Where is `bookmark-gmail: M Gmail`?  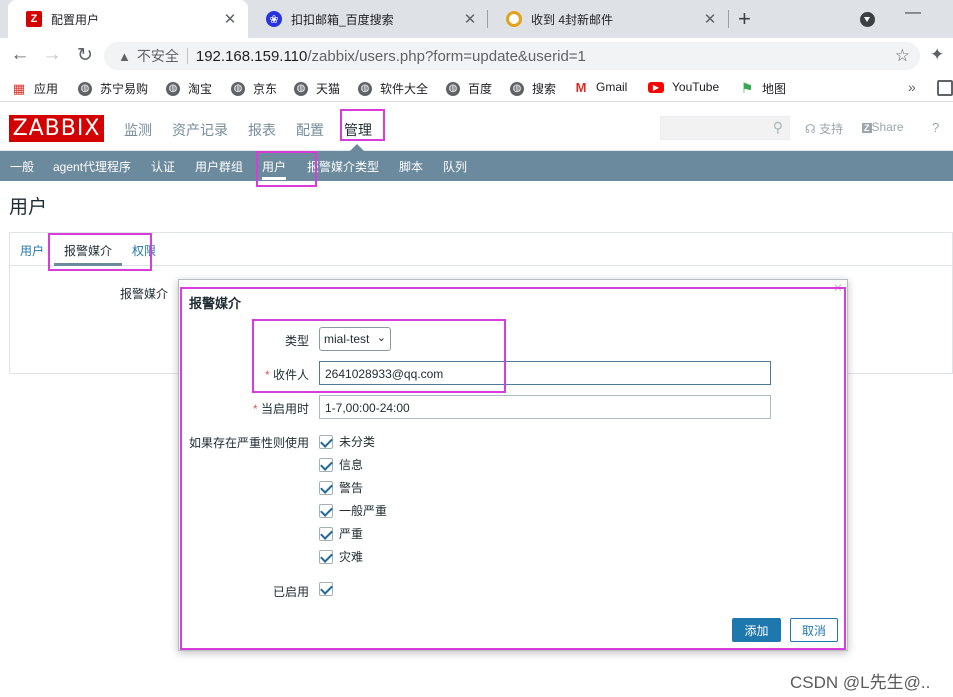 bookmark-gmail: M Gmail is located at coordinates (601, 87).